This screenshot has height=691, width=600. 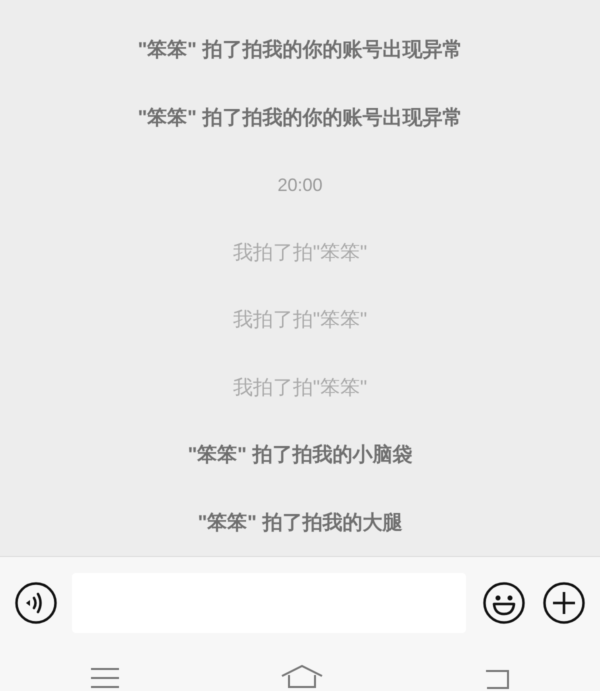 What do you see at coordinates (497, 678) in the screenshot?
I see `back-icon` at bounding box center [497, 678].